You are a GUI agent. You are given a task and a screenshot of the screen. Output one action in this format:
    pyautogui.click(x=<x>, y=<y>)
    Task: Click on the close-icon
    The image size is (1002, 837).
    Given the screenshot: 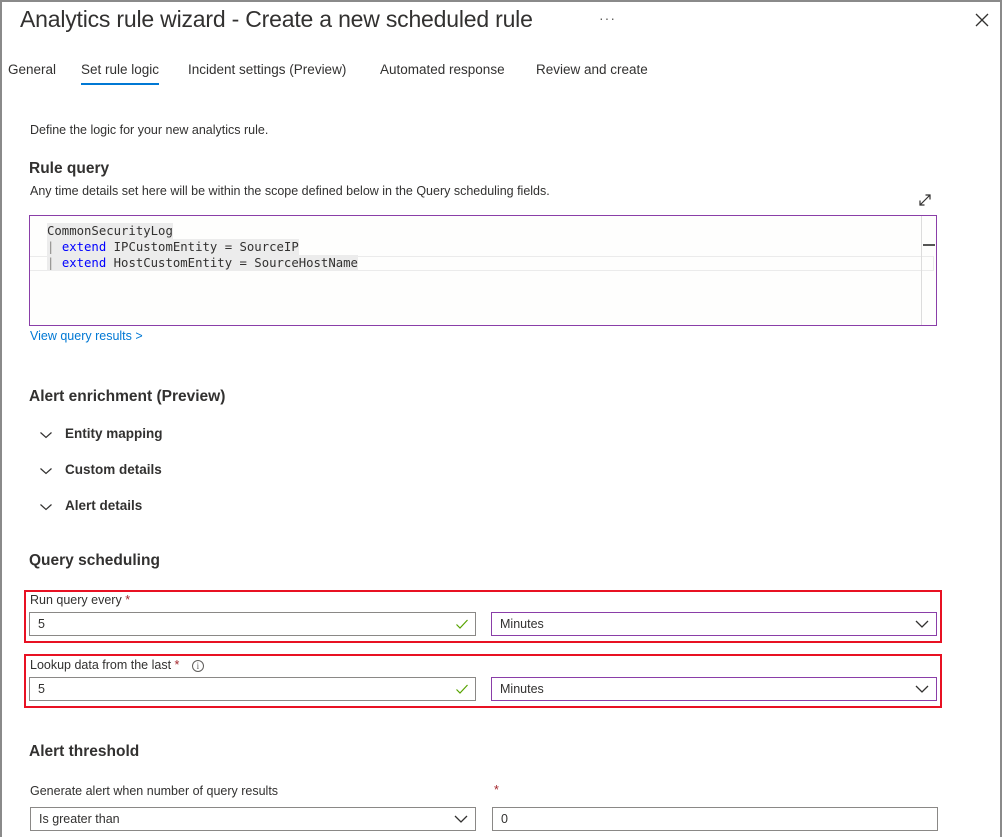 What is the action you would take?
    pyautogui.click(x=982, y=20)
    